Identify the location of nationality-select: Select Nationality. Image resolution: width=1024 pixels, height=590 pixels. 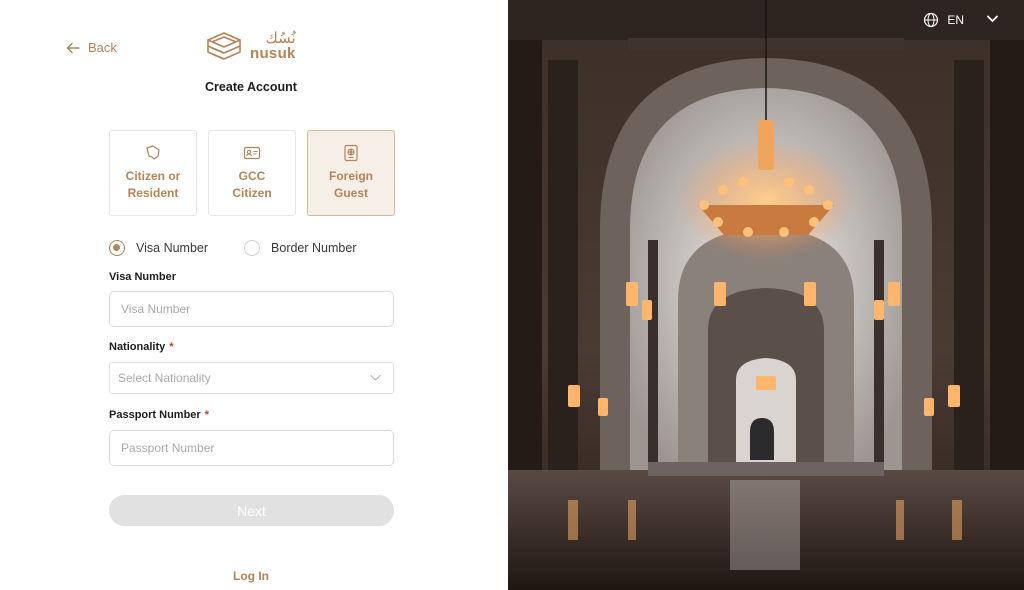
(251, 378).